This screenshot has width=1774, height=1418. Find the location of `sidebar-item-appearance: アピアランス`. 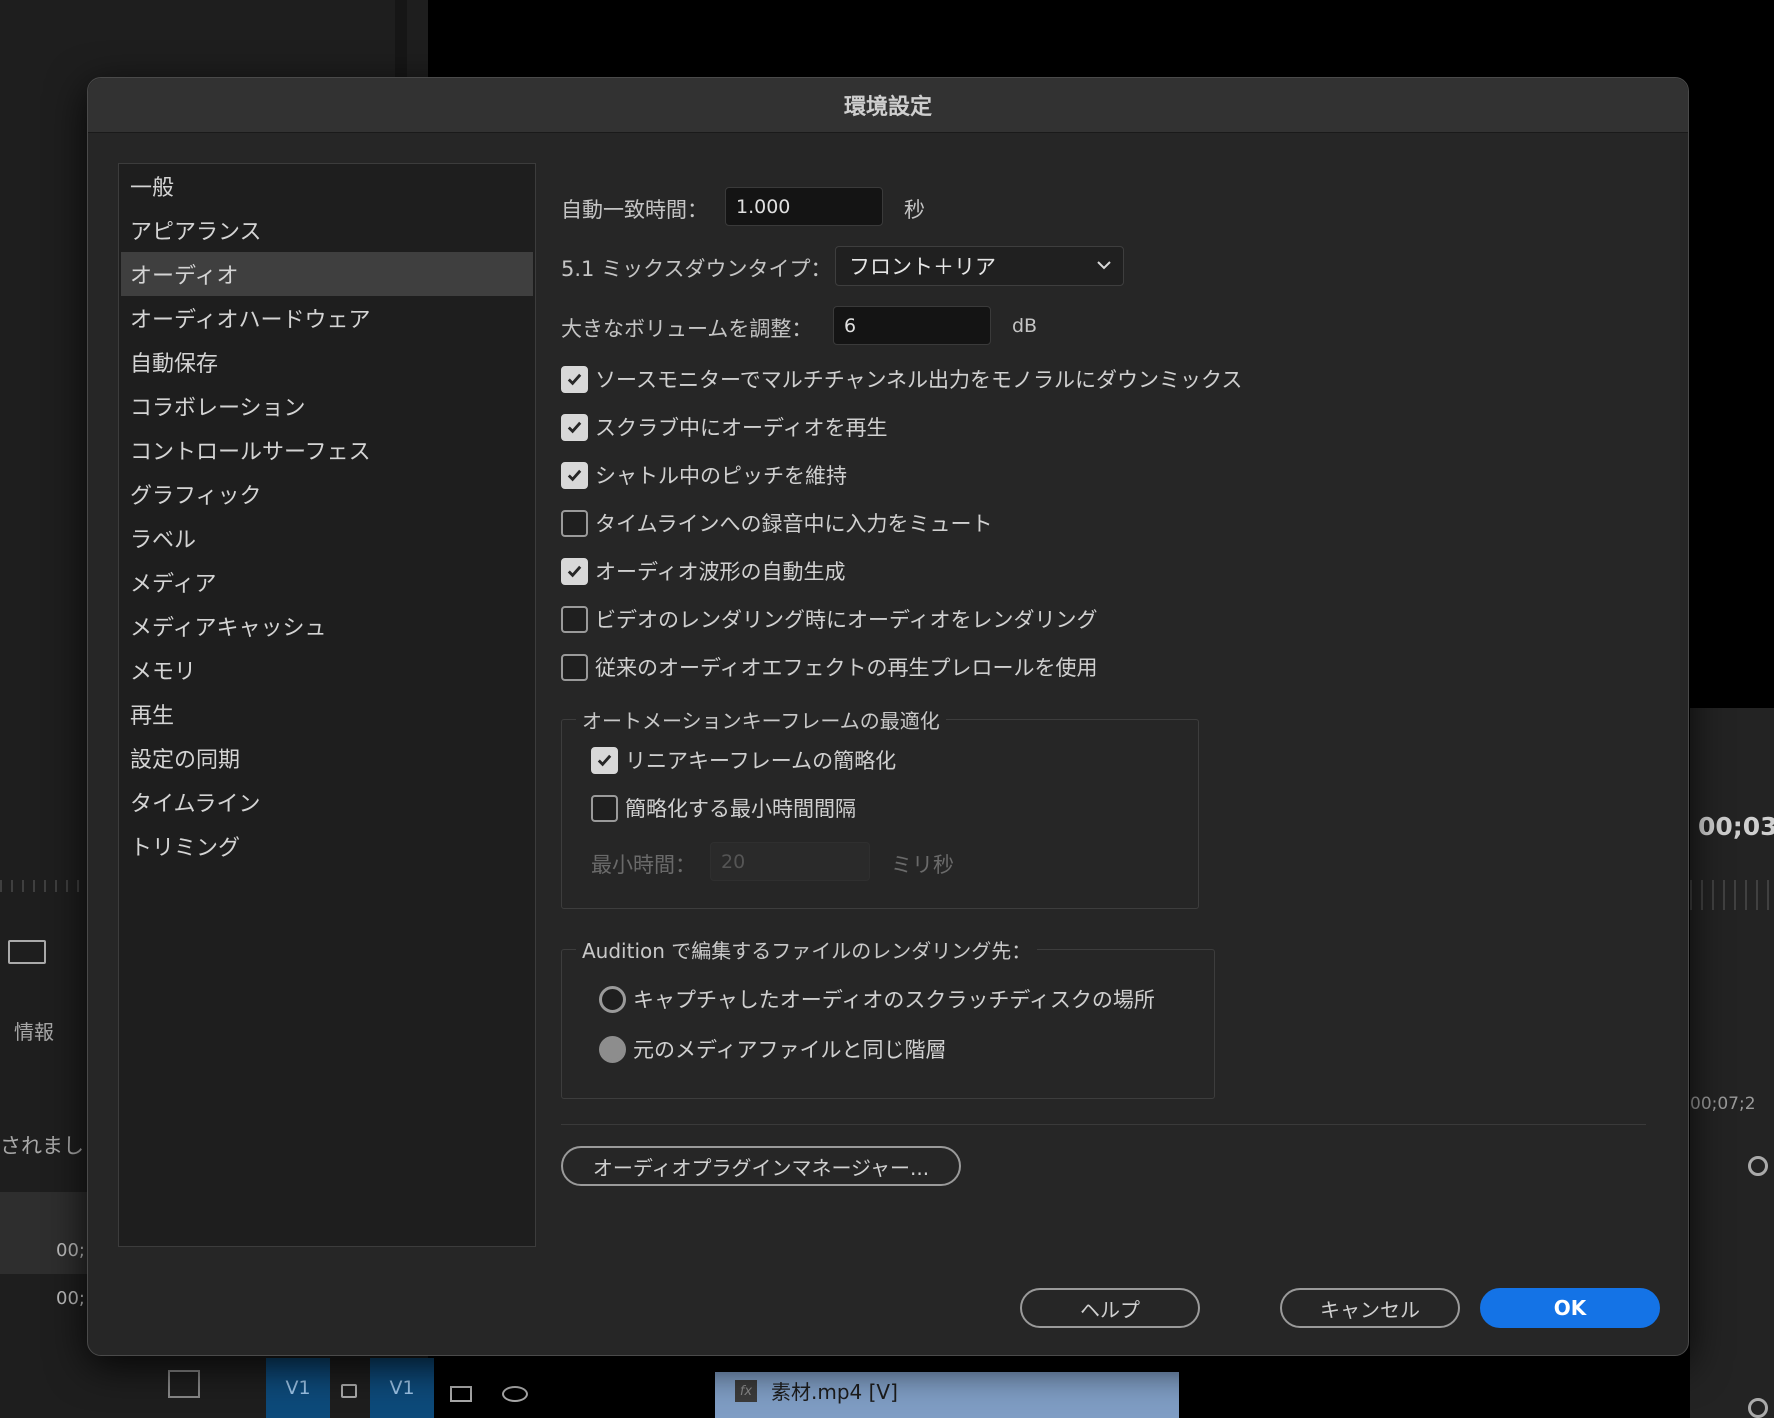

sidebar-item-appearance: アピアランス is located at coordinates (327, 230).